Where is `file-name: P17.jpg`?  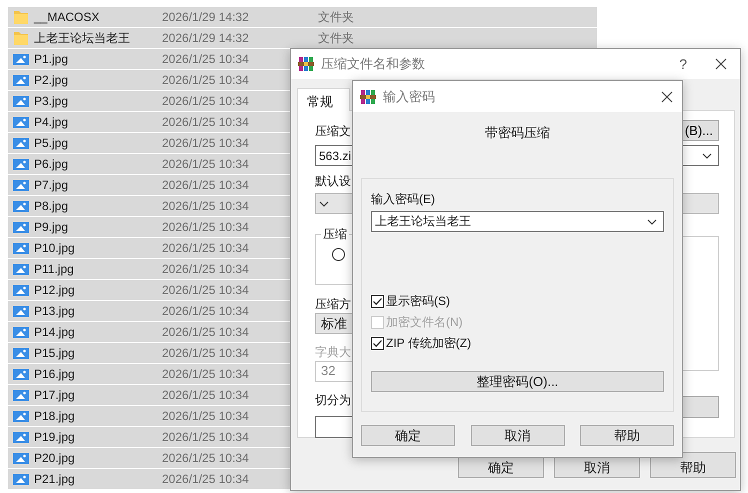
file-name: P17.jpg is located at coordinates (55, 395).